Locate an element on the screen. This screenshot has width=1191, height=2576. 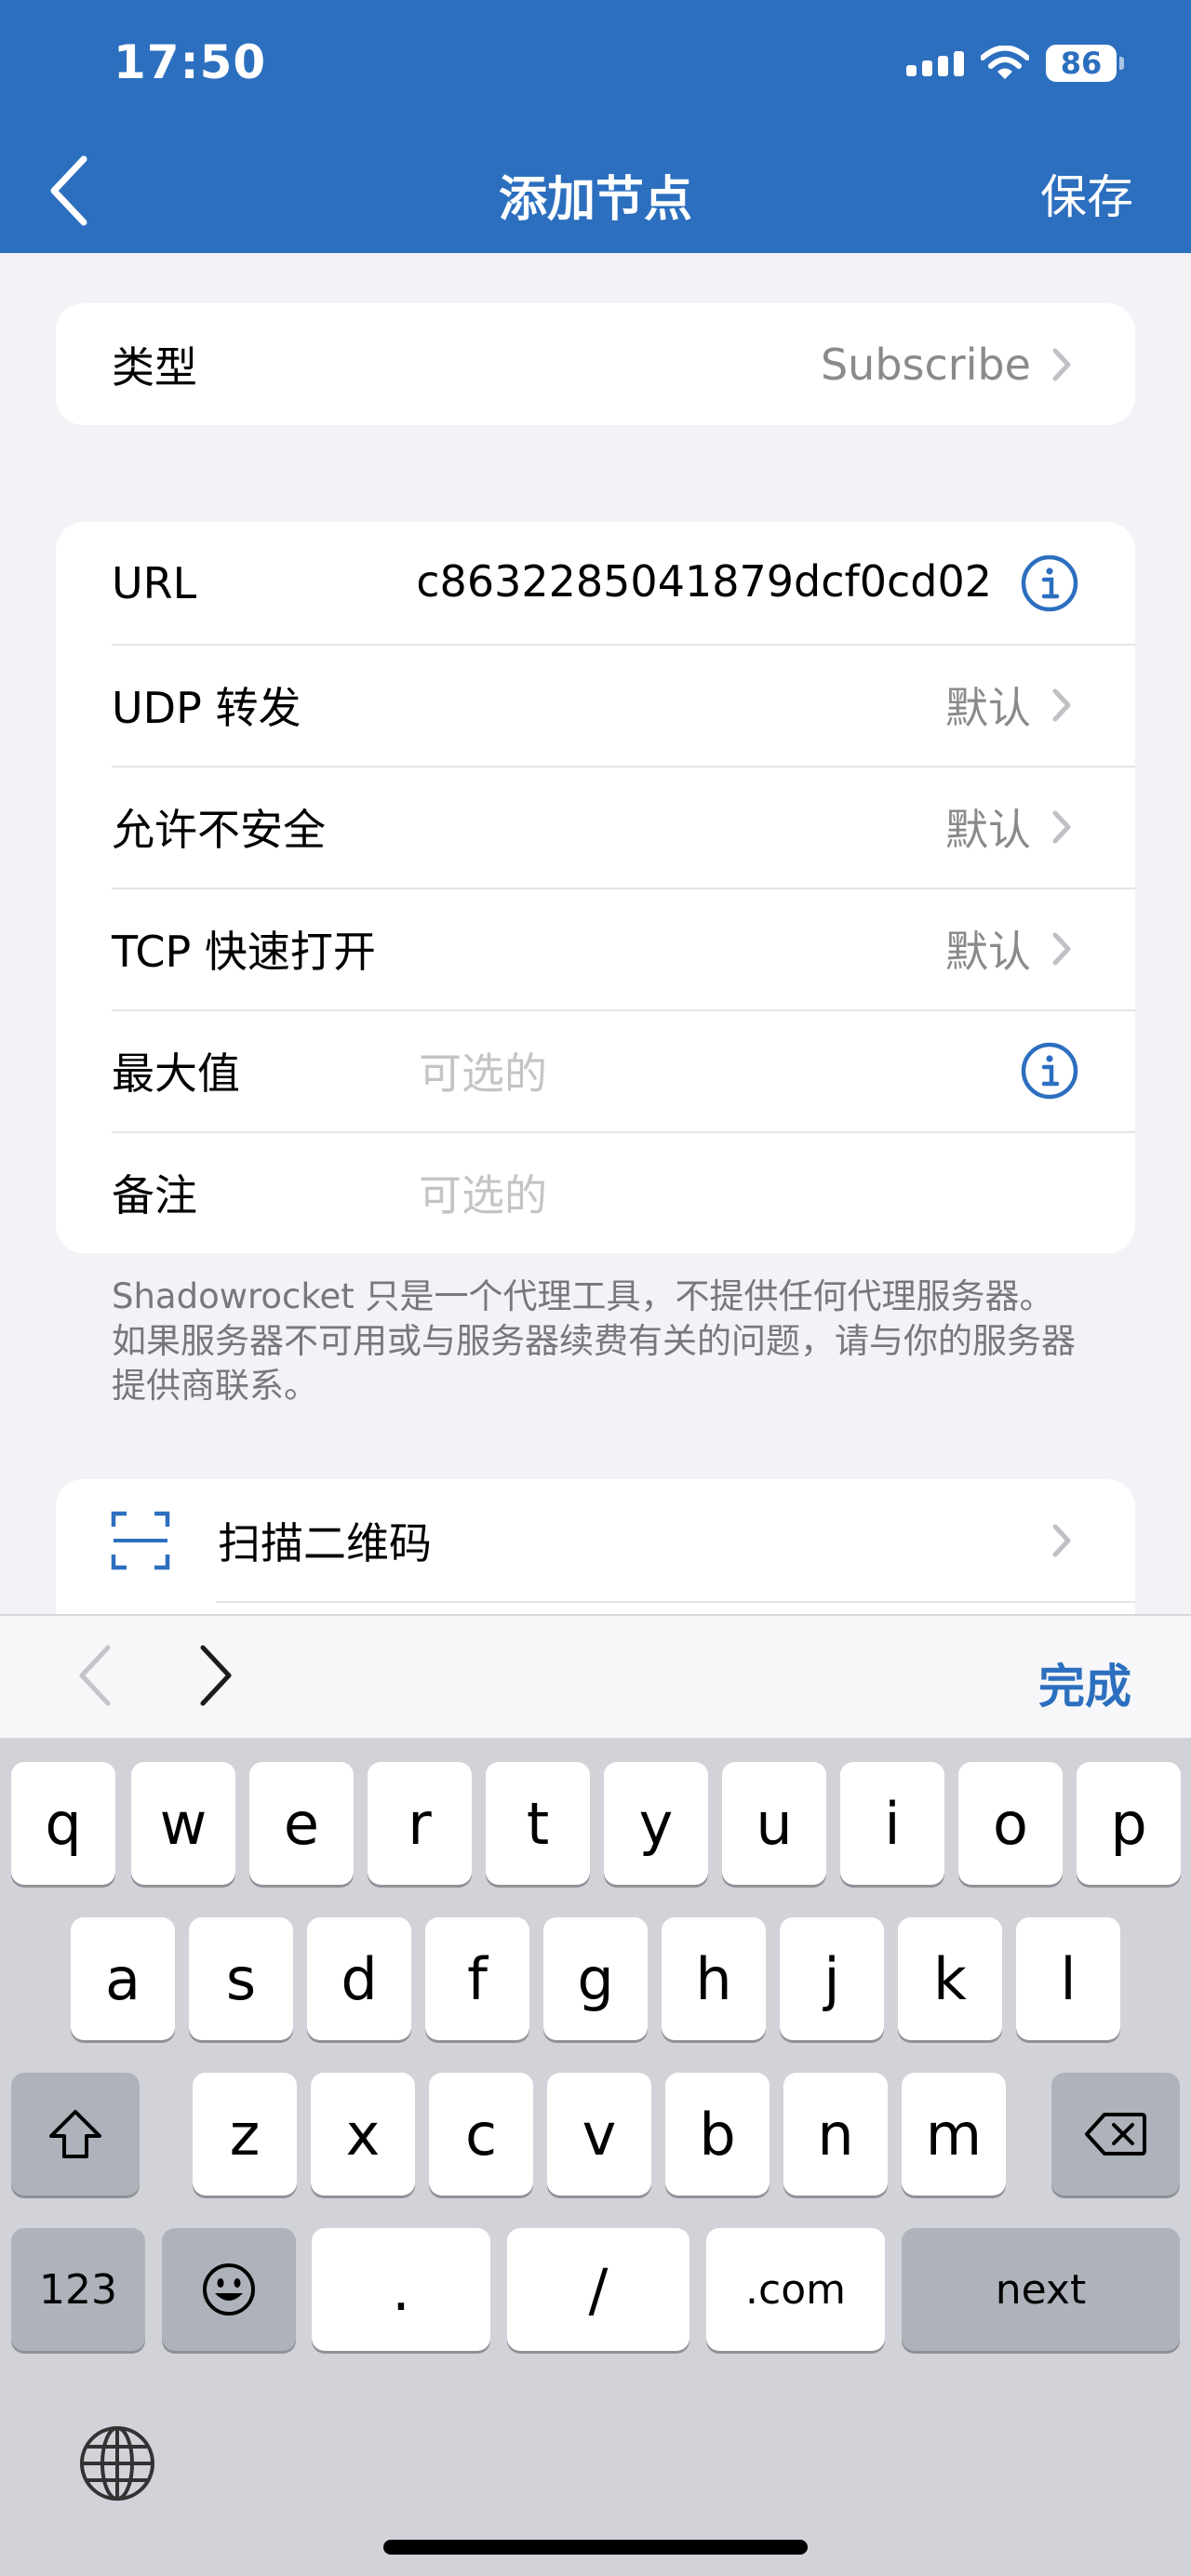
key-o: o is located at coordinates (1010, 1823).